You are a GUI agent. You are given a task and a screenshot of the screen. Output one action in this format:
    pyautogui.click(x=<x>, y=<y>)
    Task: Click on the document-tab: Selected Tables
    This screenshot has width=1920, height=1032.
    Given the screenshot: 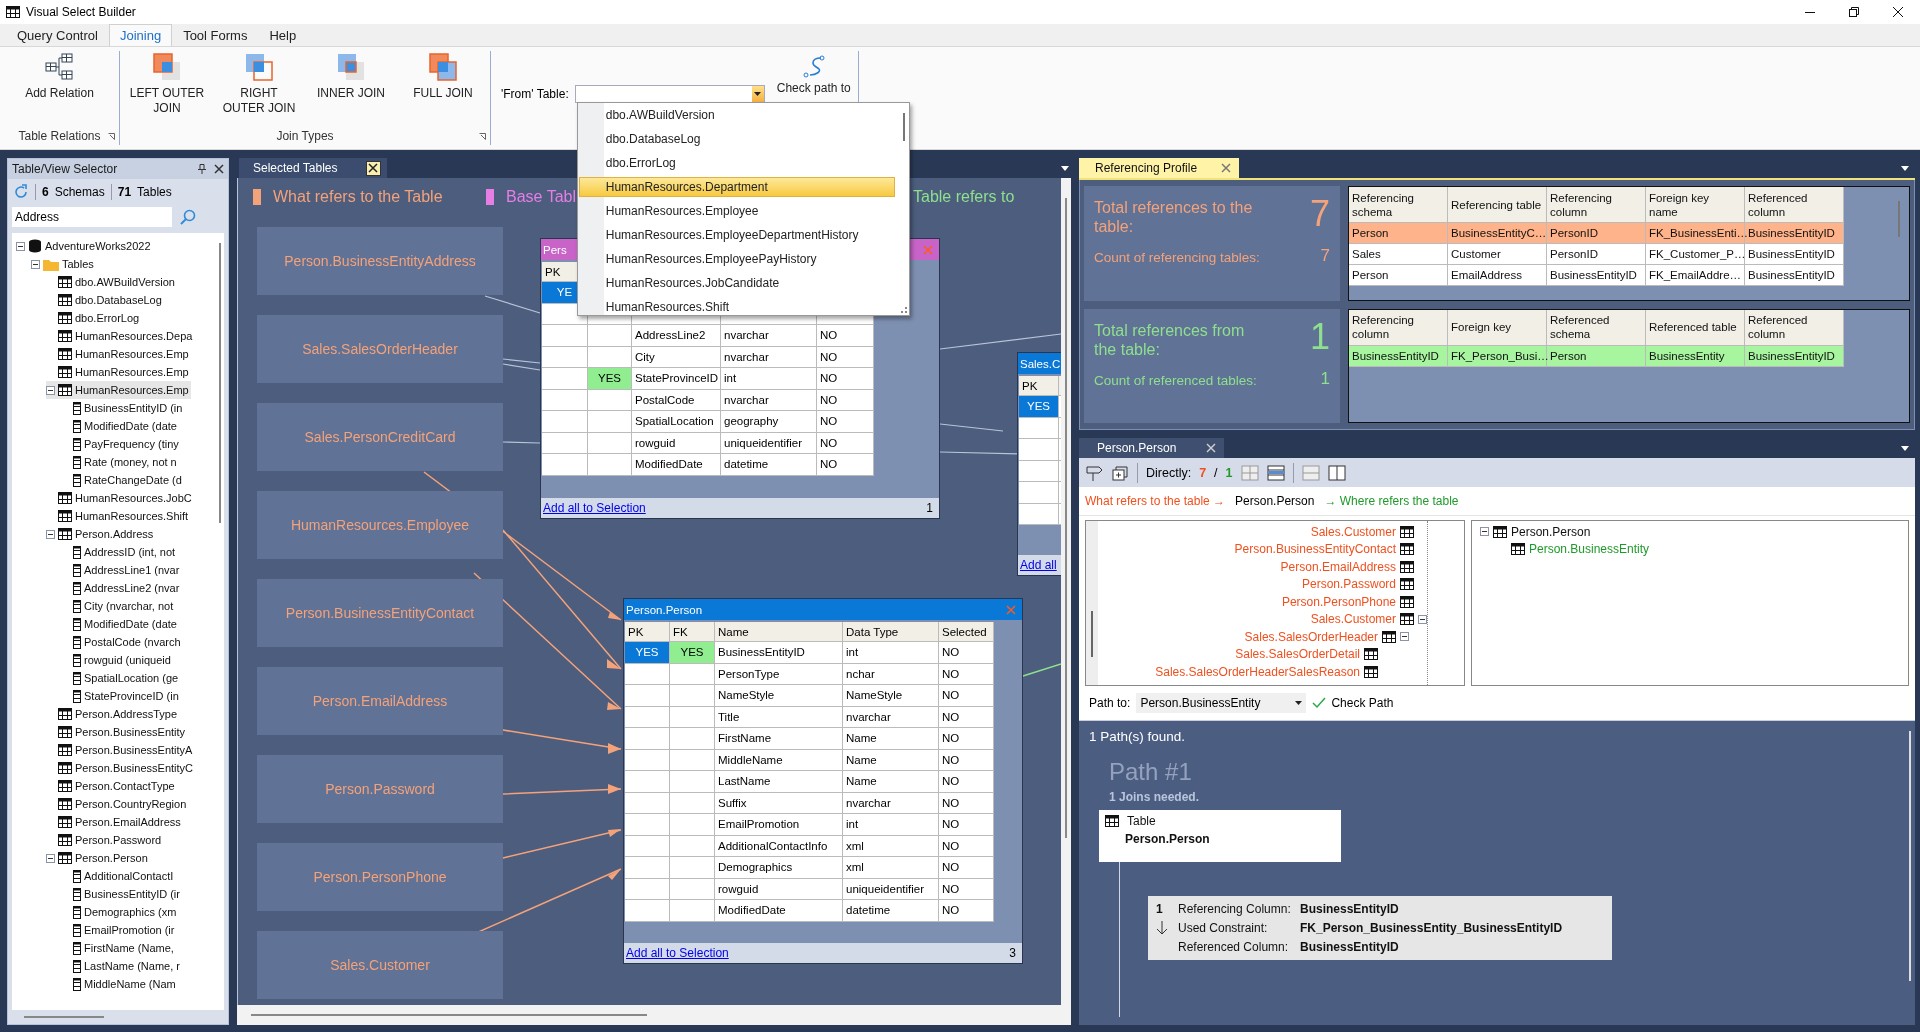 What is the action you would take?
    pyautogui.click(x=313, y=168)
    